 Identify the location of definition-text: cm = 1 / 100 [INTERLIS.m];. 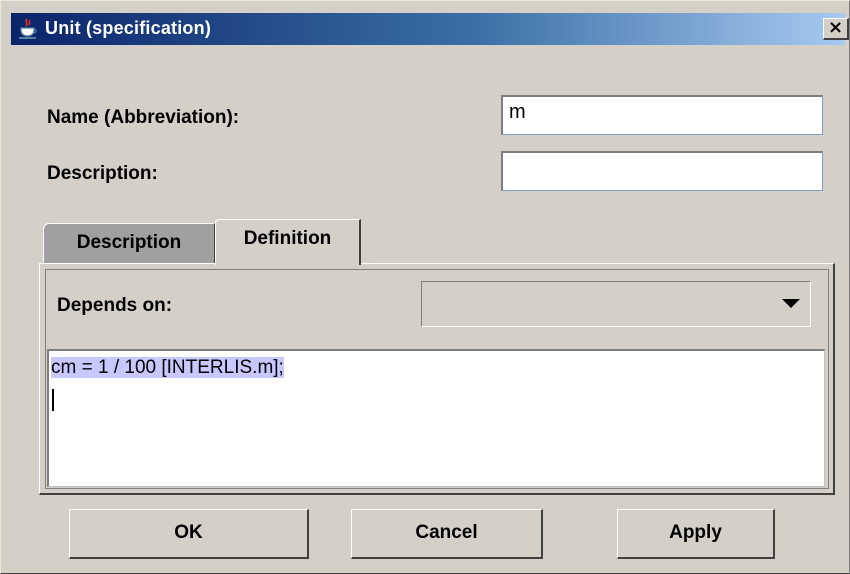
(167, 367).